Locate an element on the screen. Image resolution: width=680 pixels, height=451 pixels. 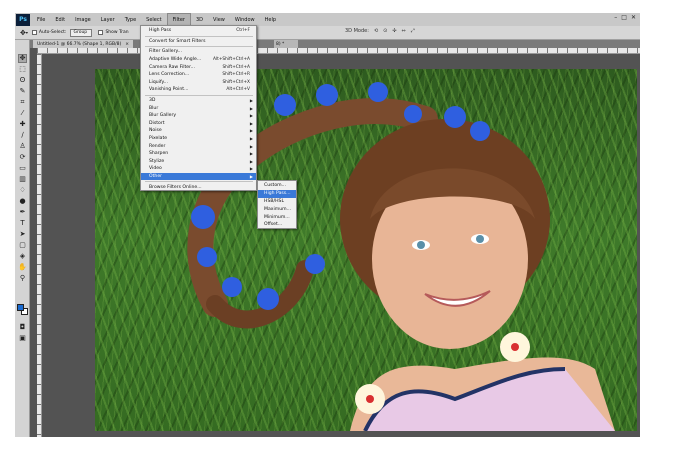
chevron-down-icon: ▾ is located at coordinates (27, 32).